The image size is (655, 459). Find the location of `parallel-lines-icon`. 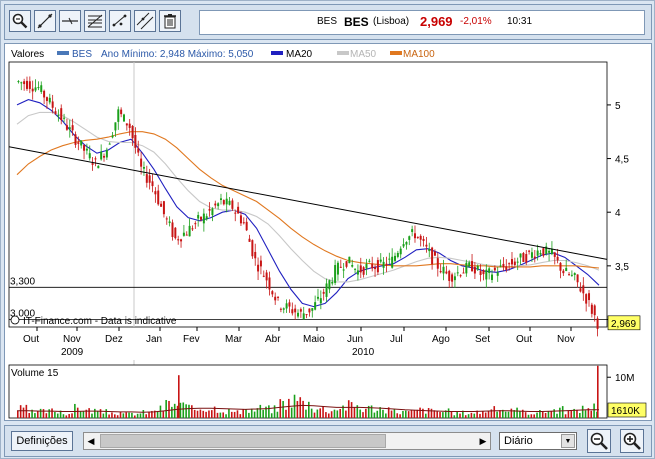

parallel-lines-icon is located at coordinates (145, 21).